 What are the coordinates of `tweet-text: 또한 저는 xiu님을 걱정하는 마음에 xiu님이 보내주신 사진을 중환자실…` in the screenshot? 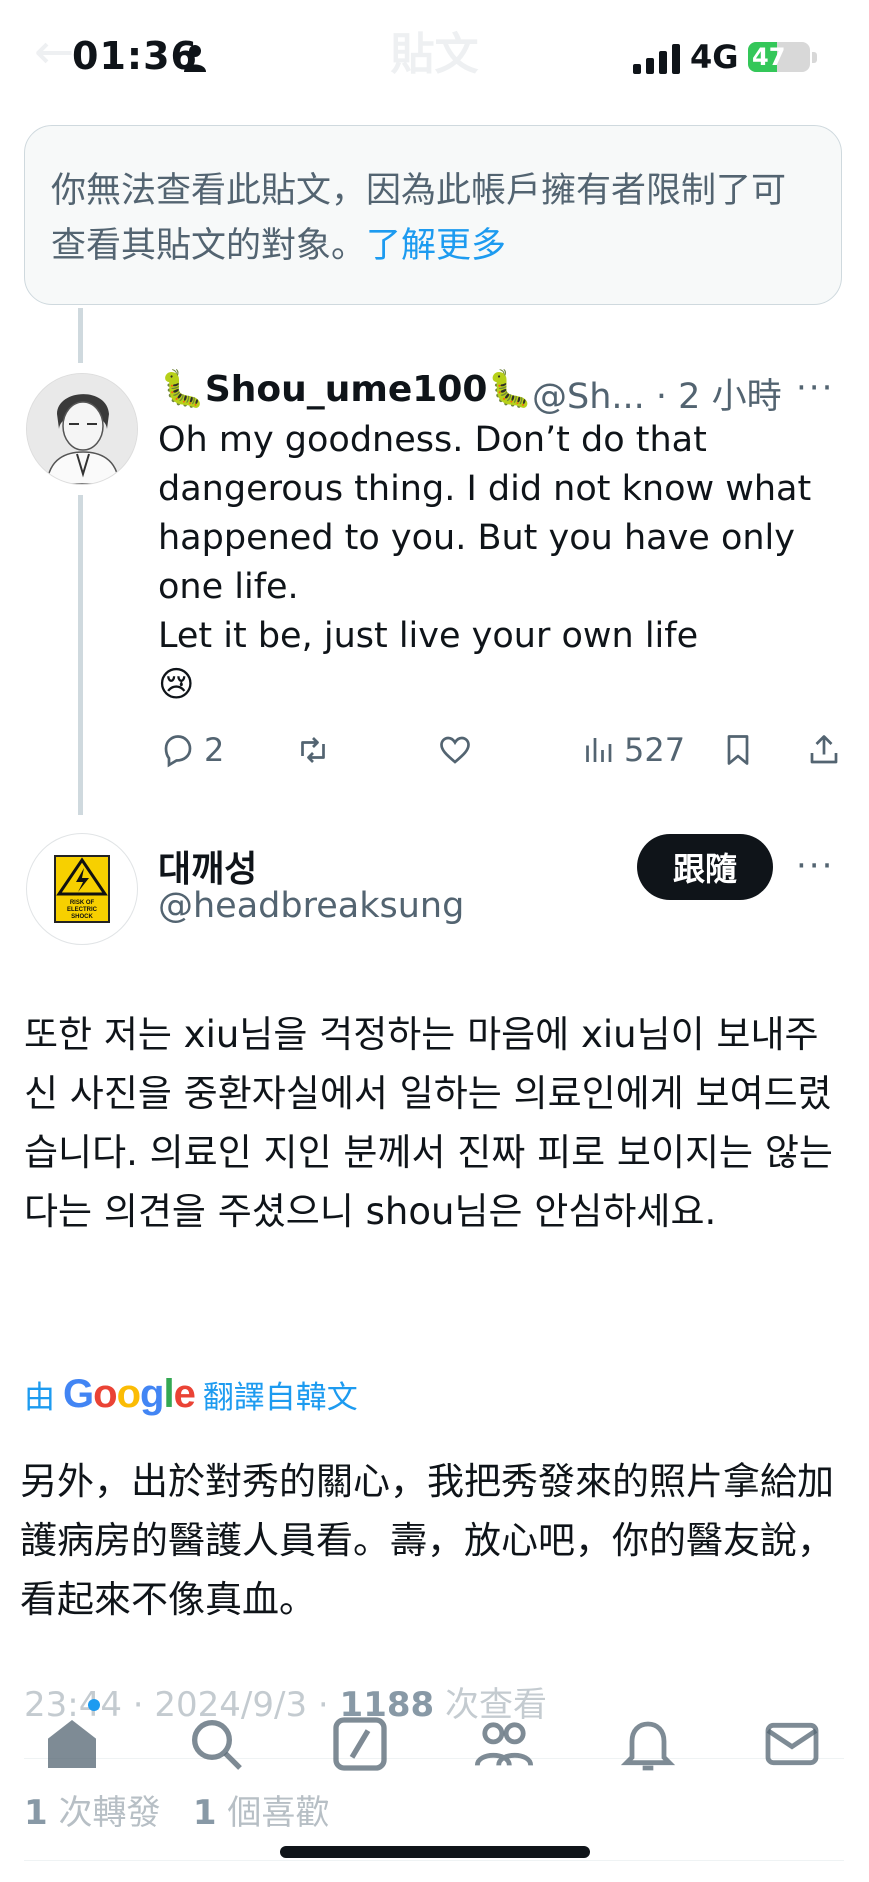 It's located at (428, 1123).